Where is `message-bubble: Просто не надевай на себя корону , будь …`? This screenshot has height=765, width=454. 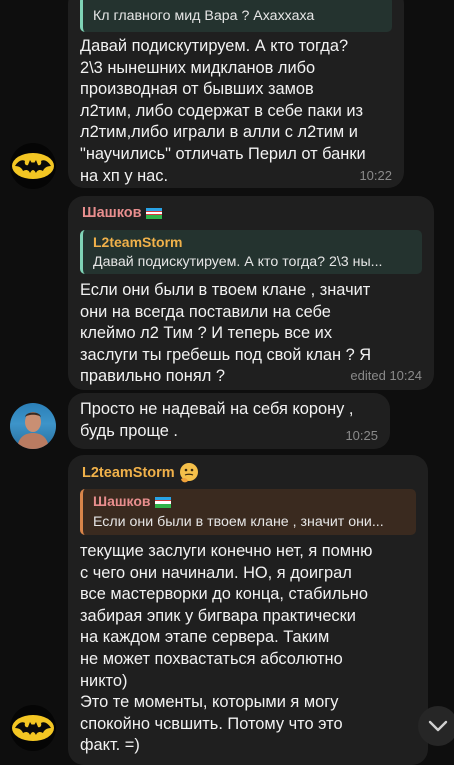
message-bubble: Просто не надевай на себя корону , будь … is located at coordinates (229, 421).